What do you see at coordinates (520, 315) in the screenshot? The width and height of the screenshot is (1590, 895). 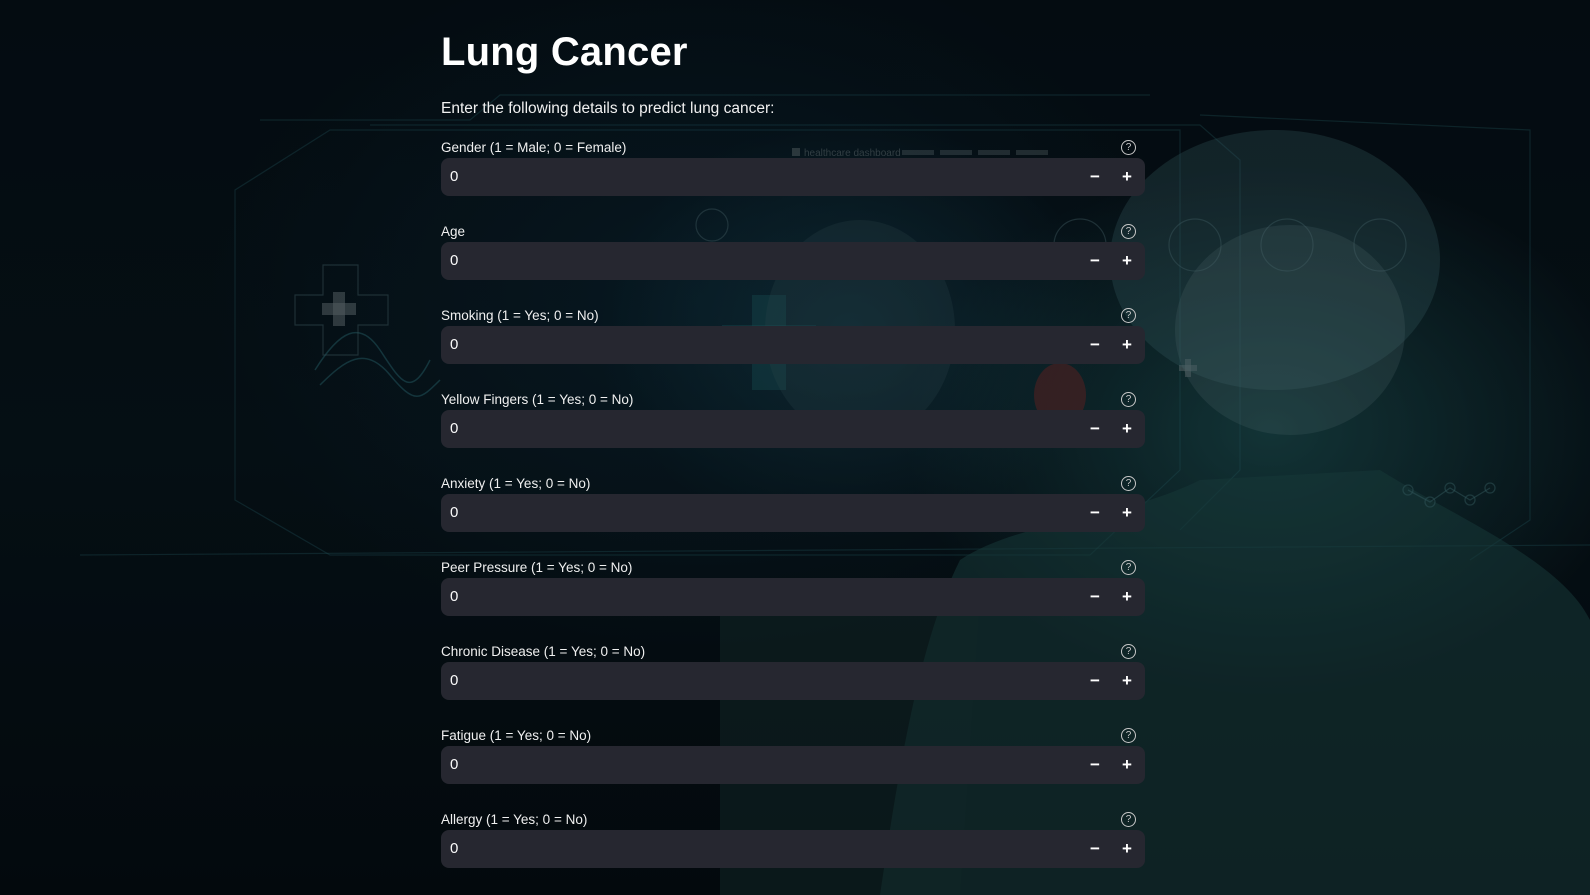 I see `field-label: Smoking (1 = Yes; 0 = No)` at bounding box center [520, 315].